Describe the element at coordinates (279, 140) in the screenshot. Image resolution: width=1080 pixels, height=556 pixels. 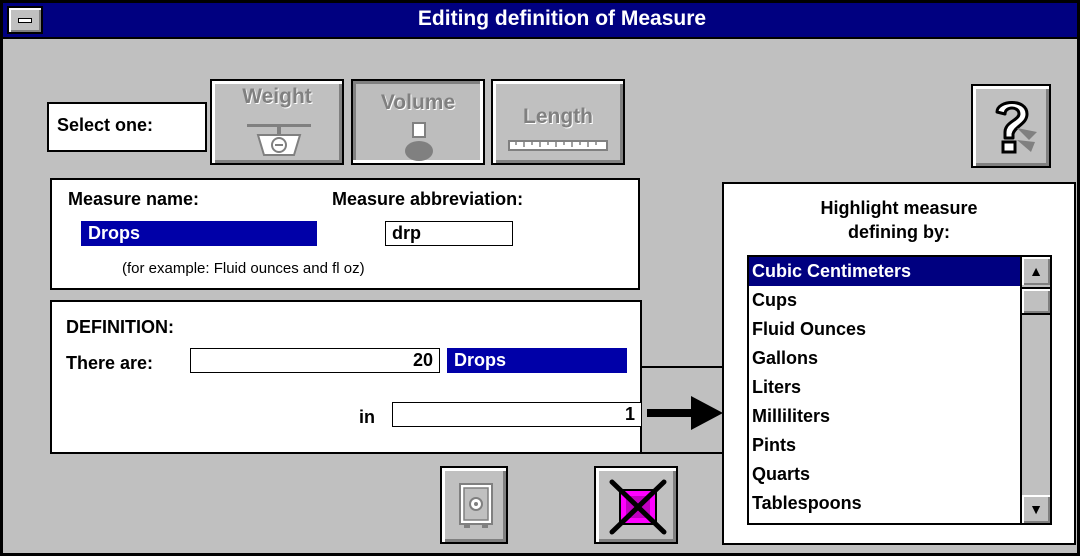
I see `scale-icon` at that location.